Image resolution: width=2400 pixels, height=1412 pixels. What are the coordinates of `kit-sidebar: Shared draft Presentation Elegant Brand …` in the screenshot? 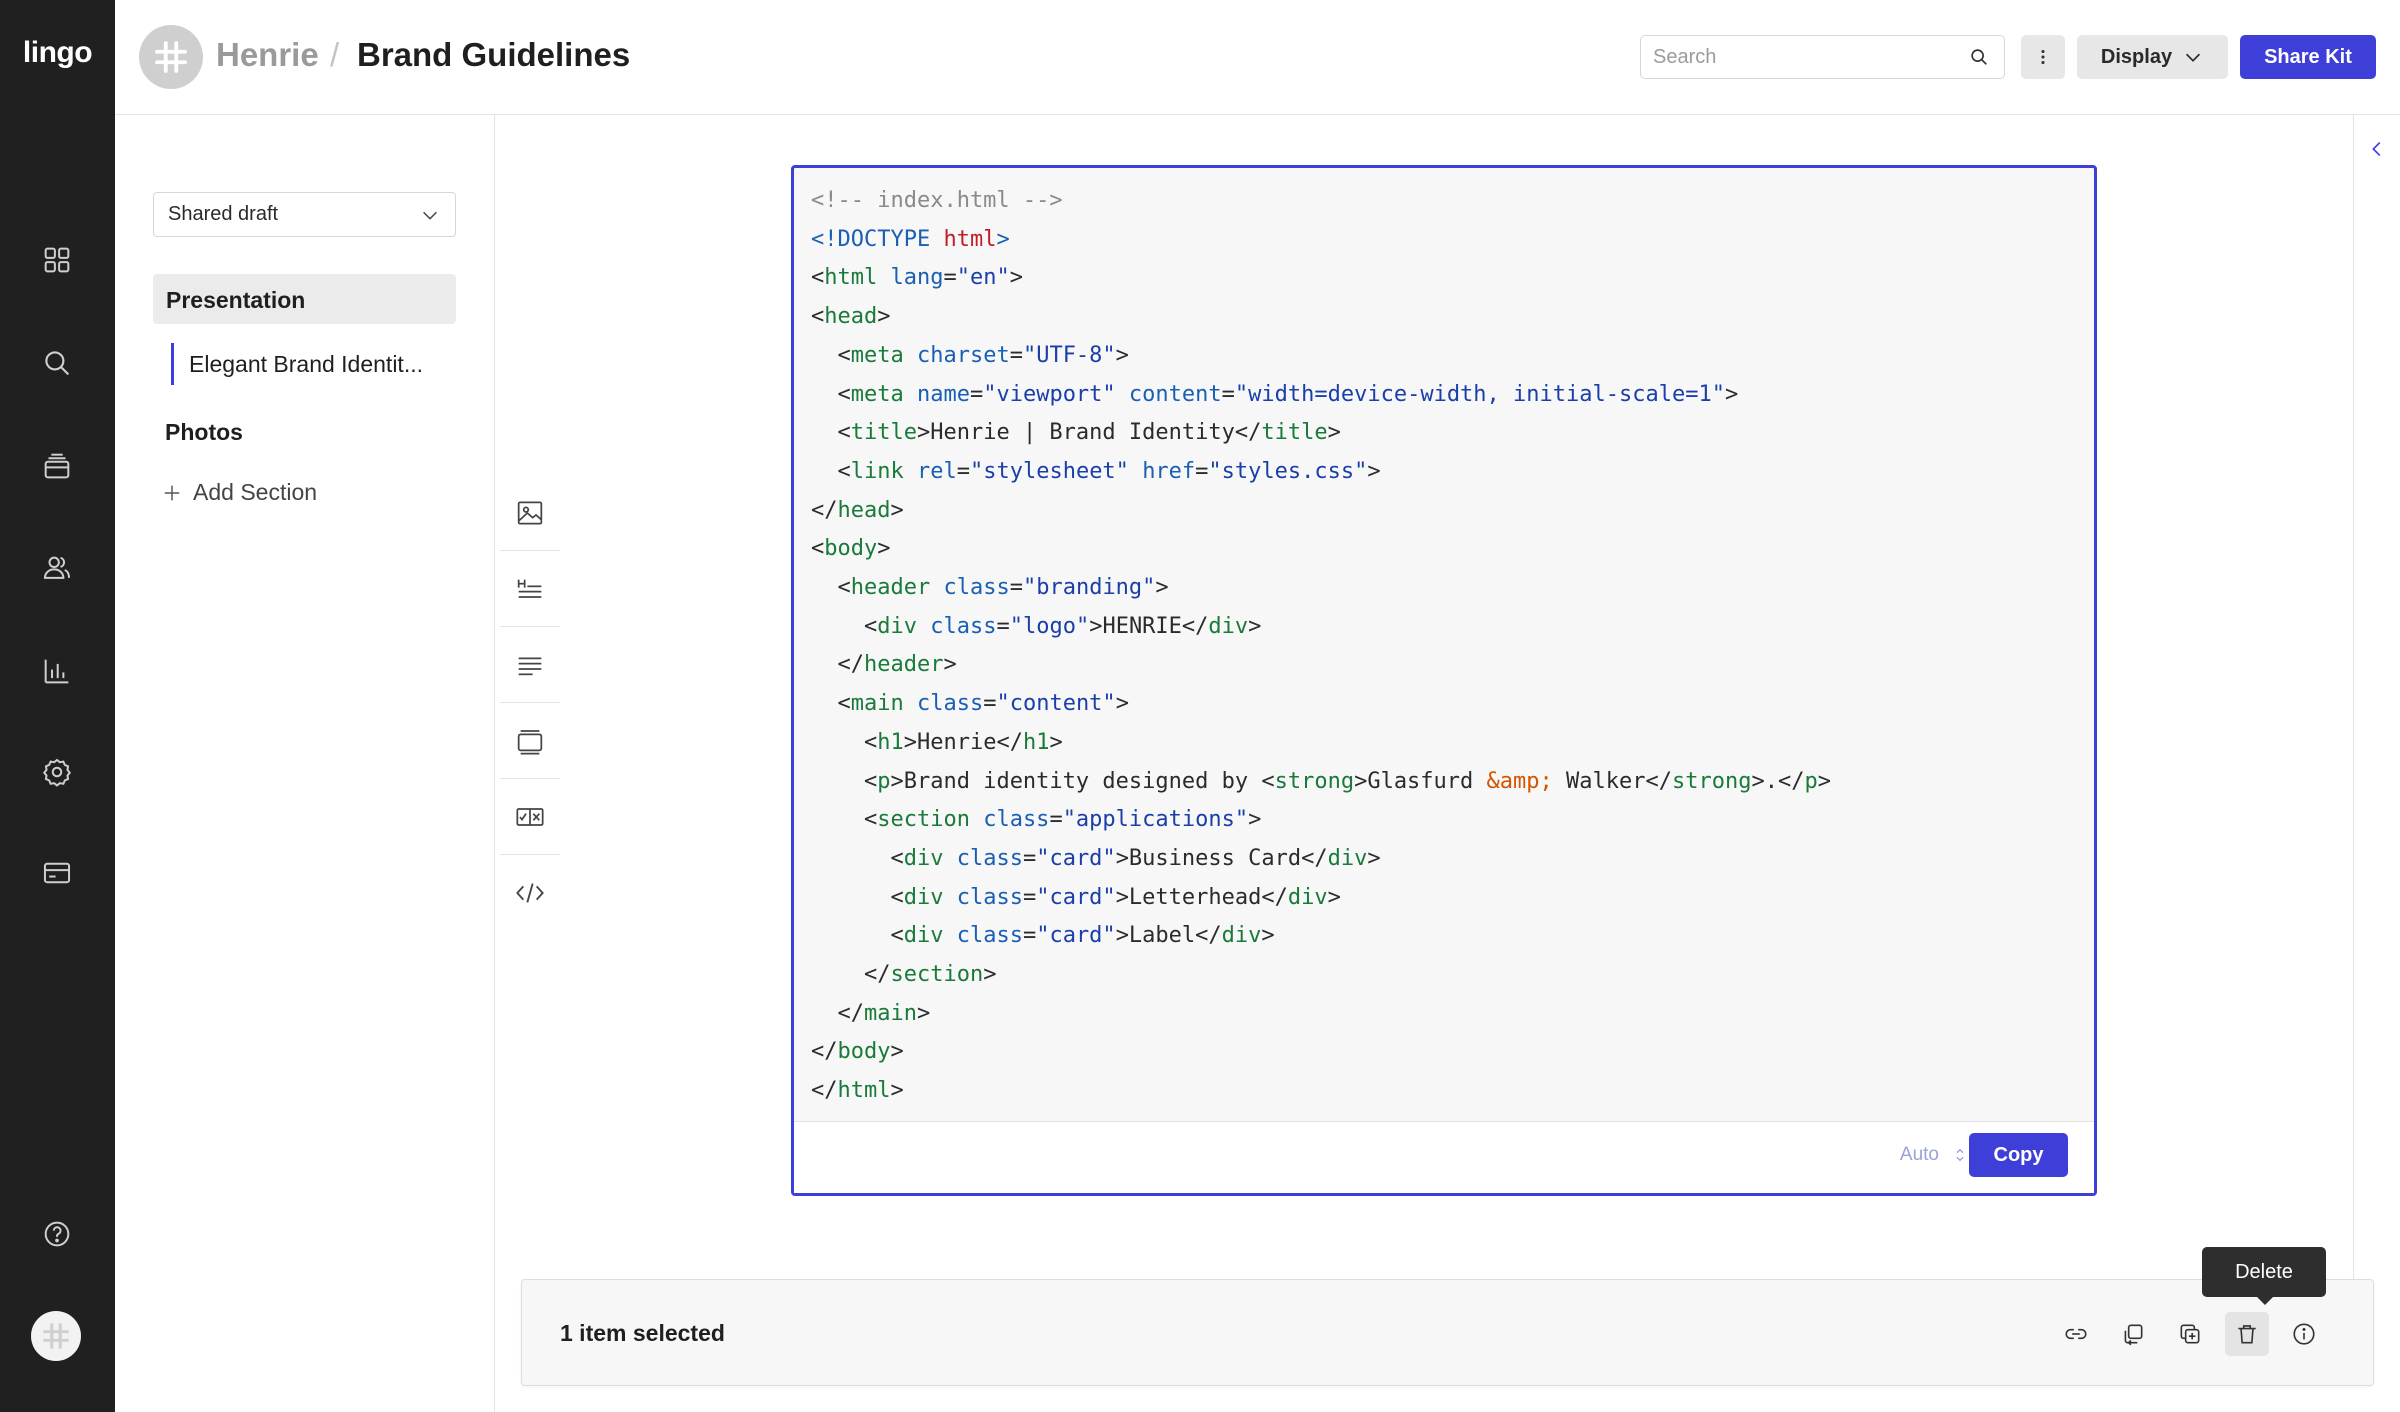 It's located at (305, 763).